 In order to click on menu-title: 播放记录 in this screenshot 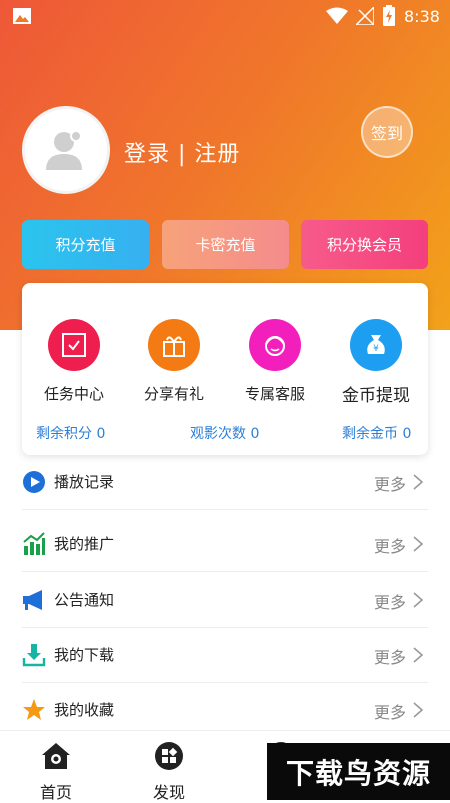, I will do `click(84, 482)`.